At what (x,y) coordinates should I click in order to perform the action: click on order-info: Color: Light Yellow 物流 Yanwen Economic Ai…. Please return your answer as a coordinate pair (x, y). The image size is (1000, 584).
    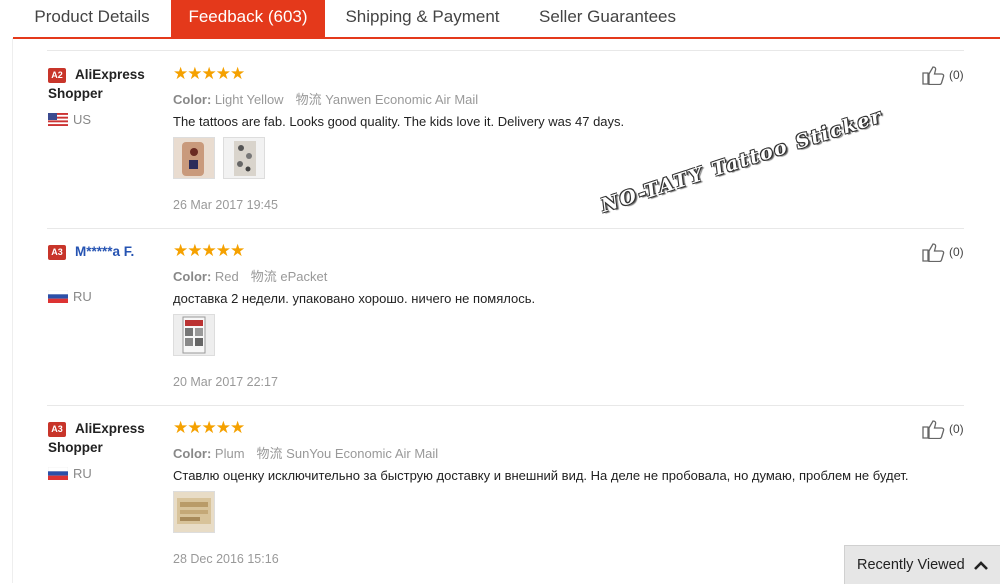
    Looking at the image, I should click on (325, 98).